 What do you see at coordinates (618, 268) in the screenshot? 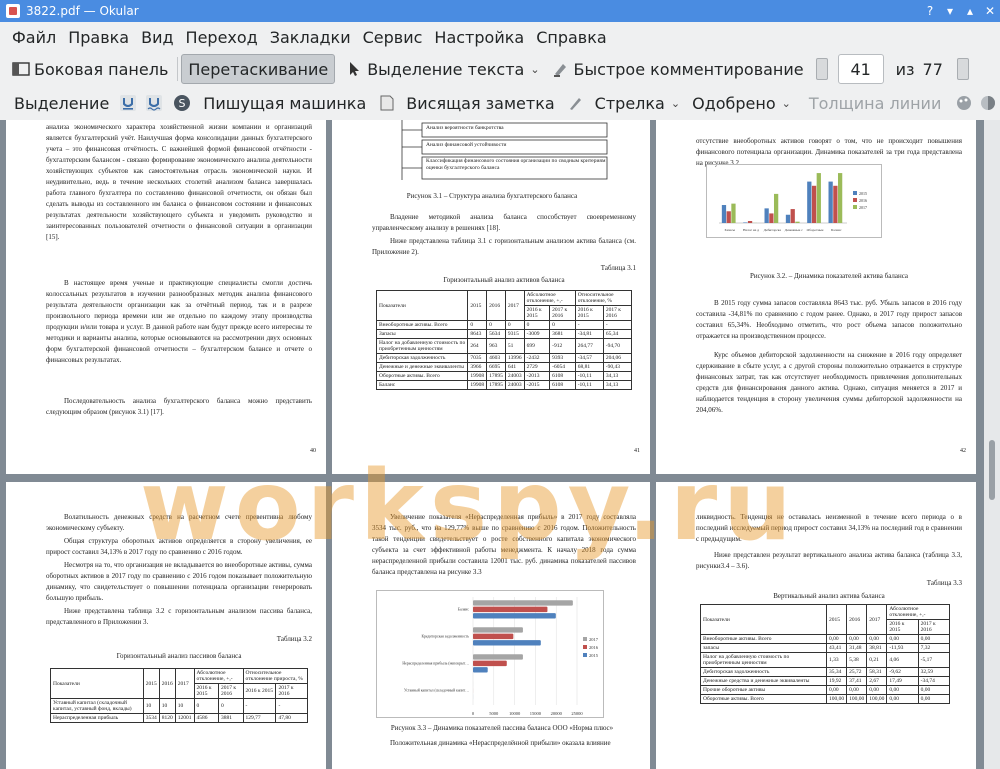
I see `table-3-1-label: Таблица 3.1` at bounding box center [618, 268].